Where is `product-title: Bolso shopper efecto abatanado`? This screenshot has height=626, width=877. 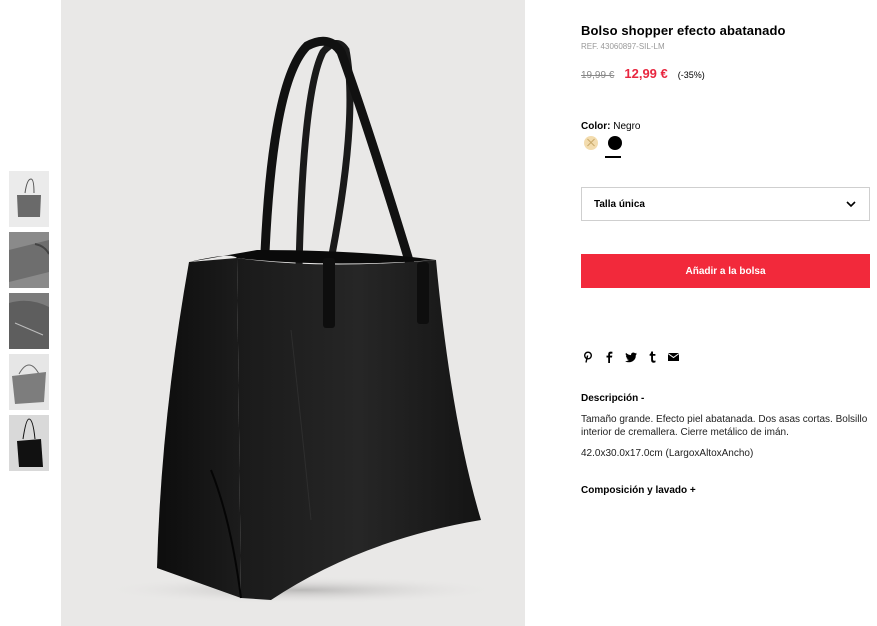 product-title: Bolso shopper efecto abatanado is located at coordinates (683, 30).